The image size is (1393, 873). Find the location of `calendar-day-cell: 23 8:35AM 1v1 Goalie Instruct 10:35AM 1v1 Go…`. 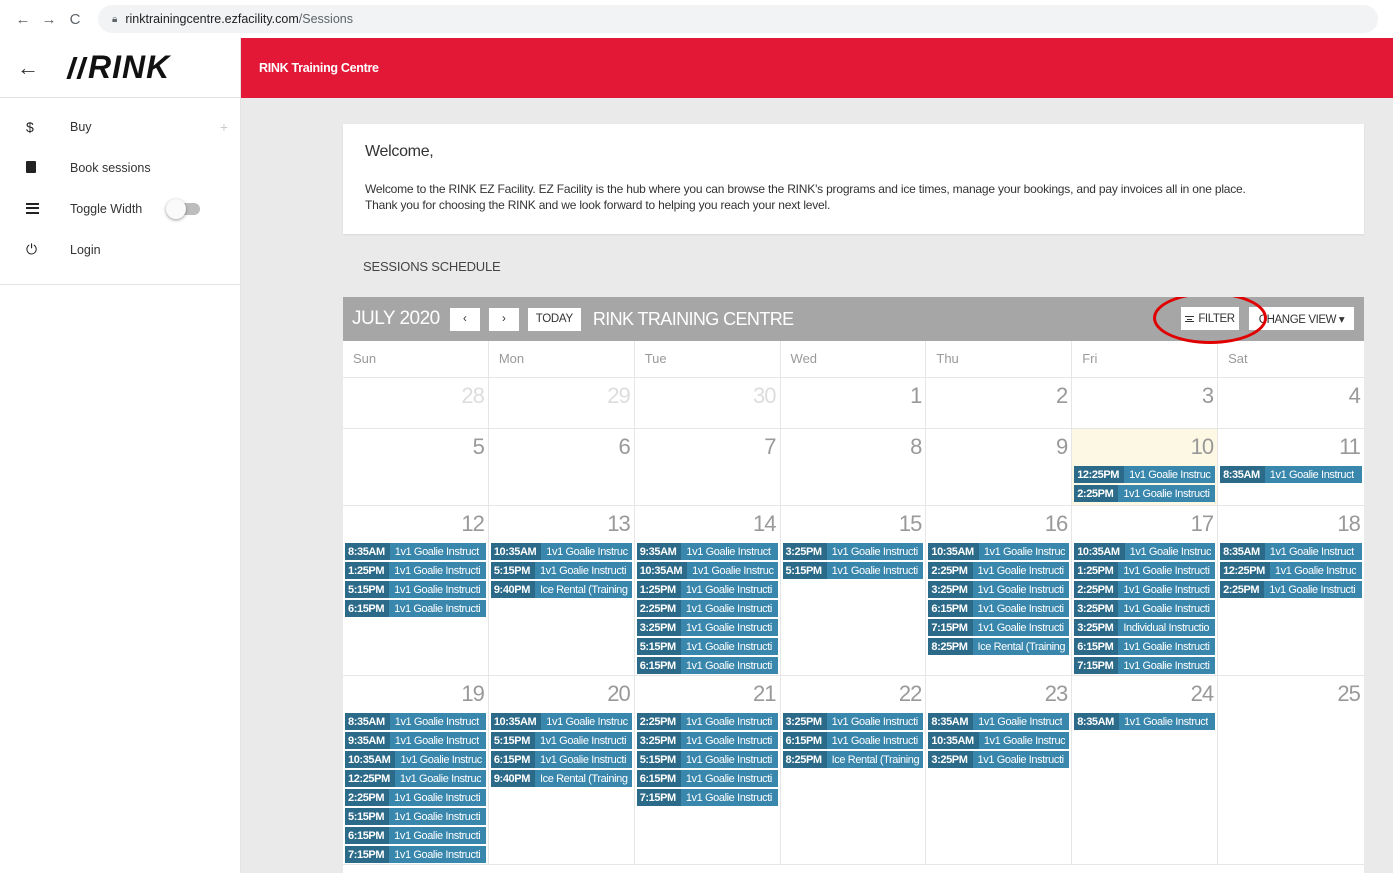

calendar-day-cell: 23 8:35AM 1v1 Goalie Instruct 10:35AM 1v1 Go… is located at coordinates (999, 770).